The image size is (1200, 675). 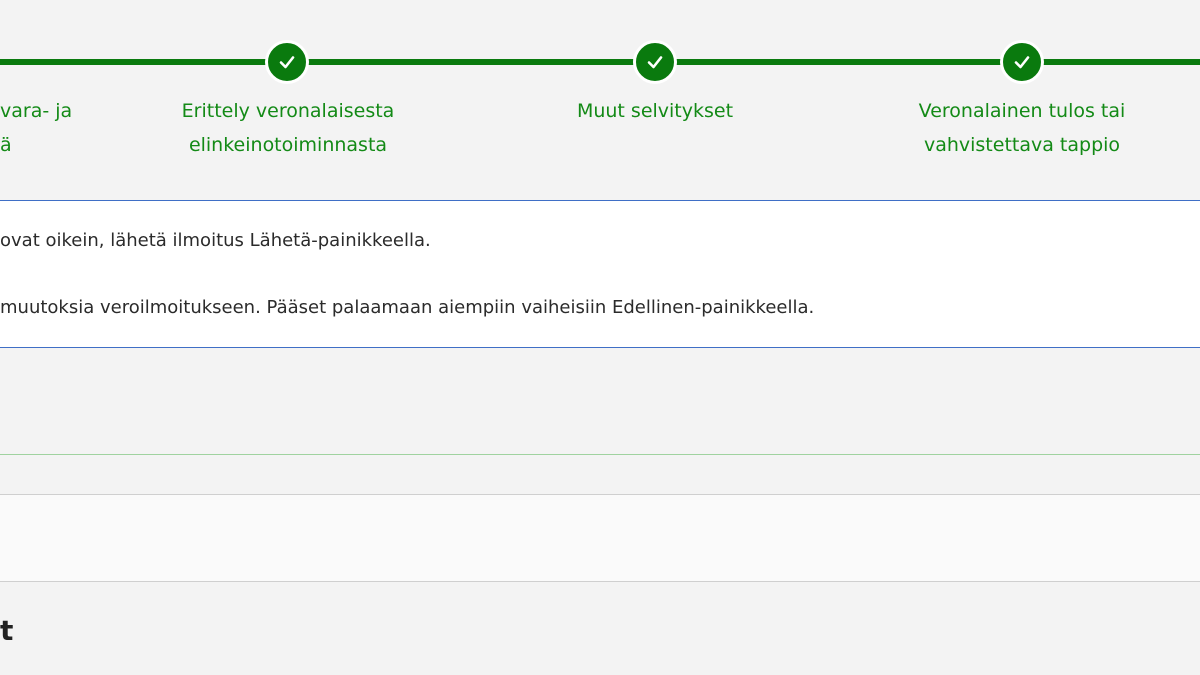 I want to click on section-divider, so click(x=600, y=454).